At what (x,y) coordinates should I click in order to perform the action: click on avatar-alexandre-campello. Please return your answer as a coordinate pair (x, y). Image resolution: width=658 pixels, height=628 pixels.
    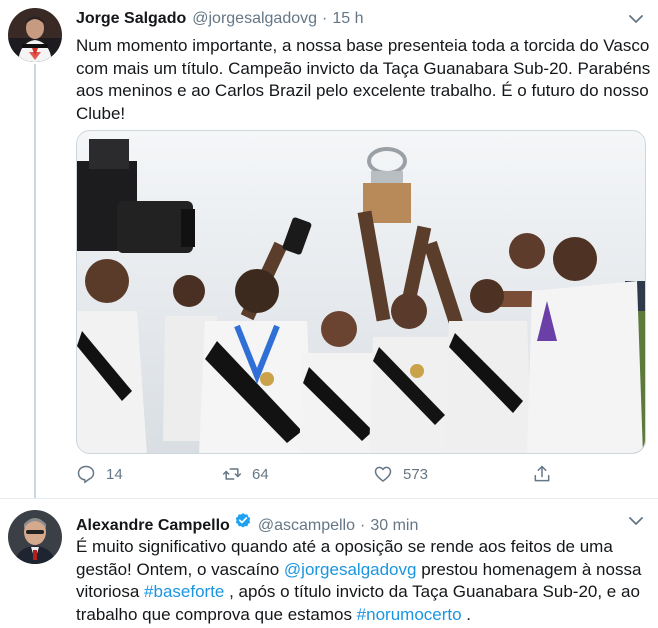
    Looking at the image, I should click on (35, 537).